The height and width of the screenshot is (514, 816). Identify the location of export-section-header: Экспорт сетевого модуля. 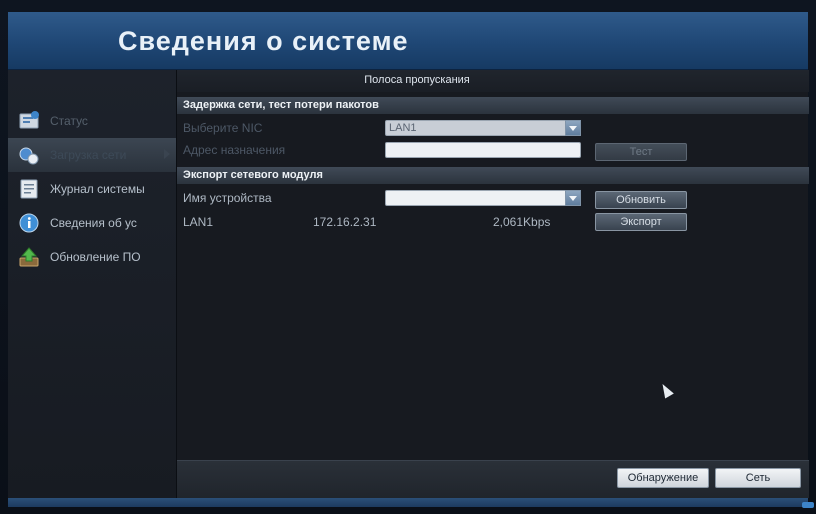
(493, 175).